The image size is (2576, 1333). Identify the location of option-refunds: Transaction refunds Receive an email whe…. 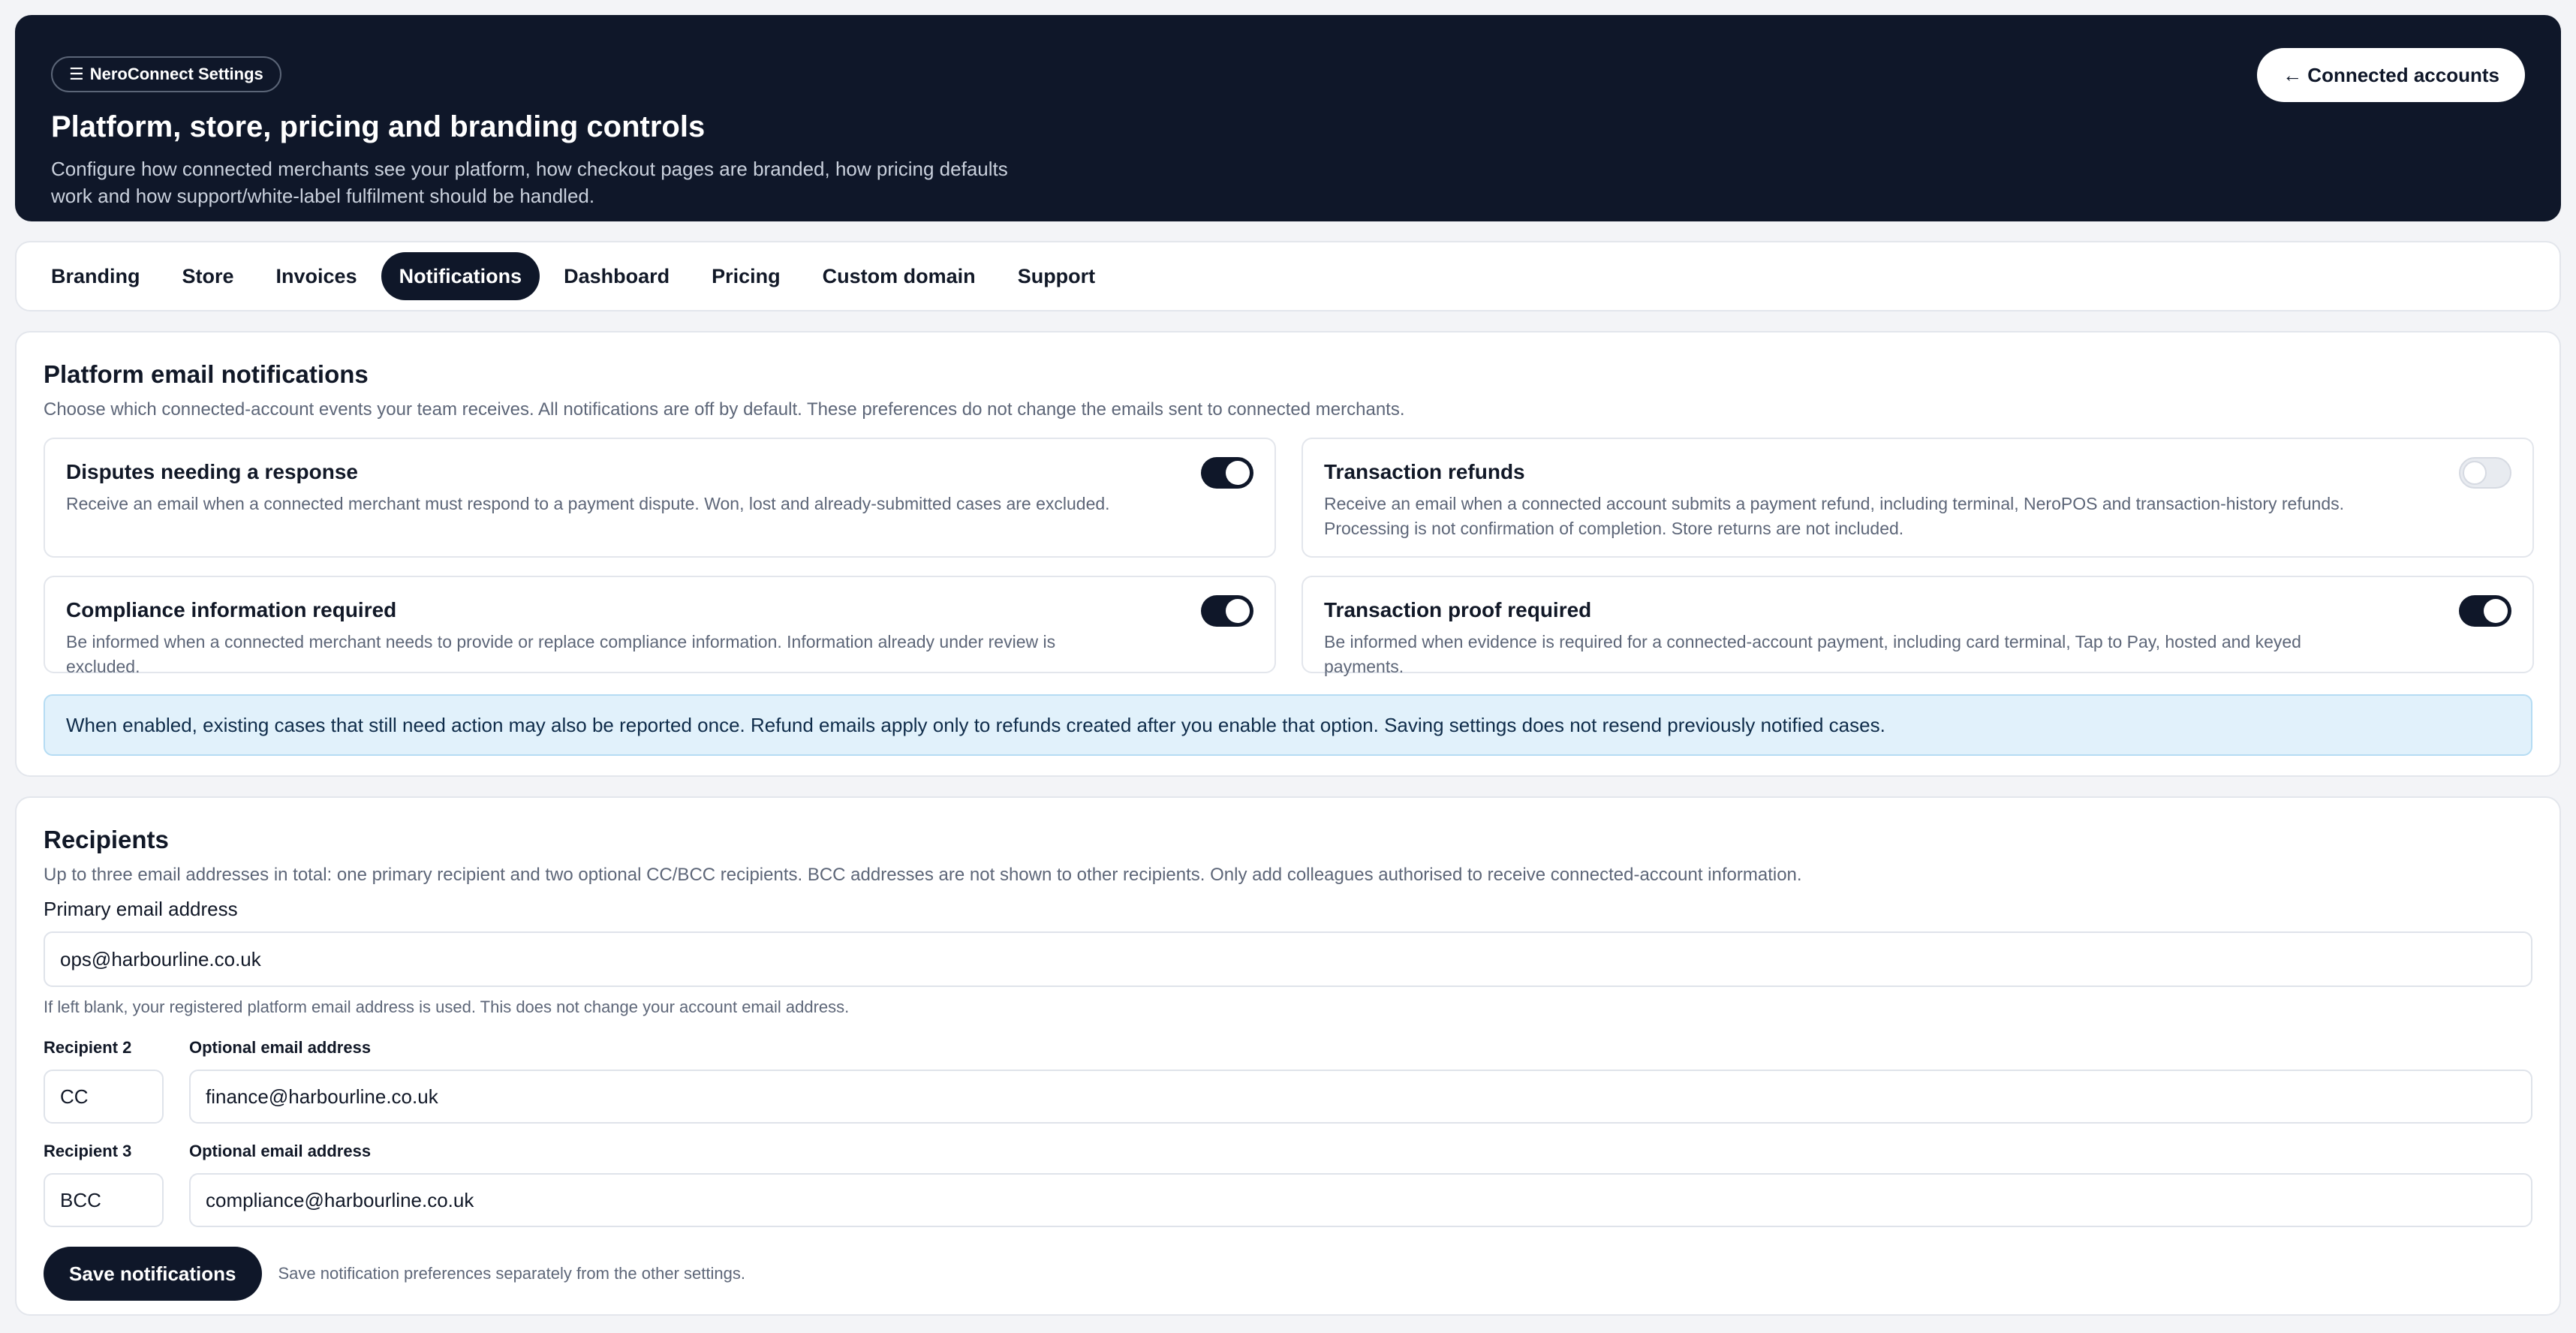
(1918, 498).